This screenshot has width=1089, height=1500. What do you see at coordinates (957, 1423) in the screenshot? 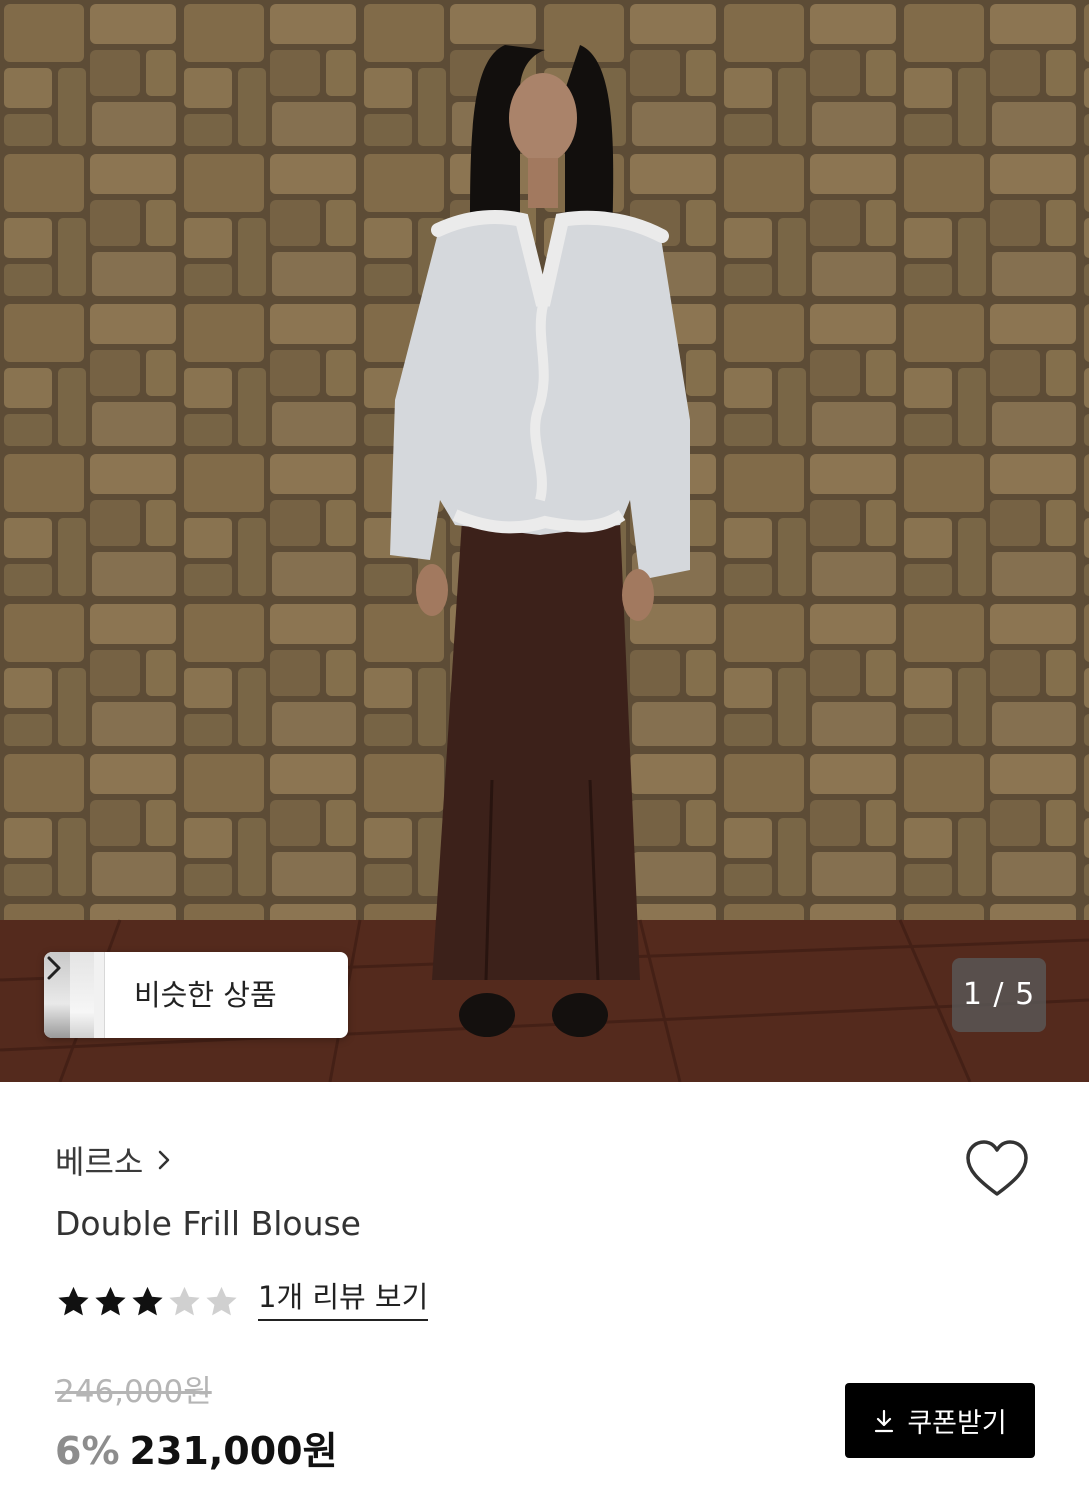
I see `coupon-label: 쿠폰받기` at bounding box center [957, 1423].